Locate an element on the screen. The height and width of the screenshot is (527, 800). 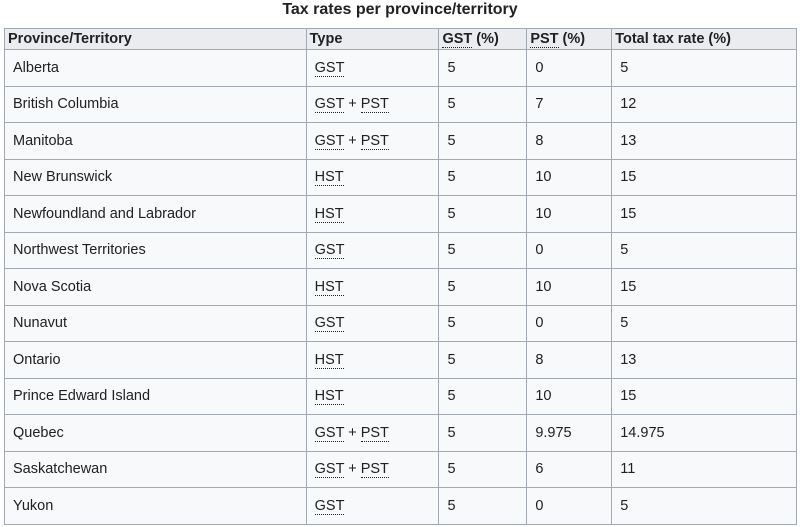
table-row: Nunavut GST 5 0 5 is located at coordinates (400, 323).